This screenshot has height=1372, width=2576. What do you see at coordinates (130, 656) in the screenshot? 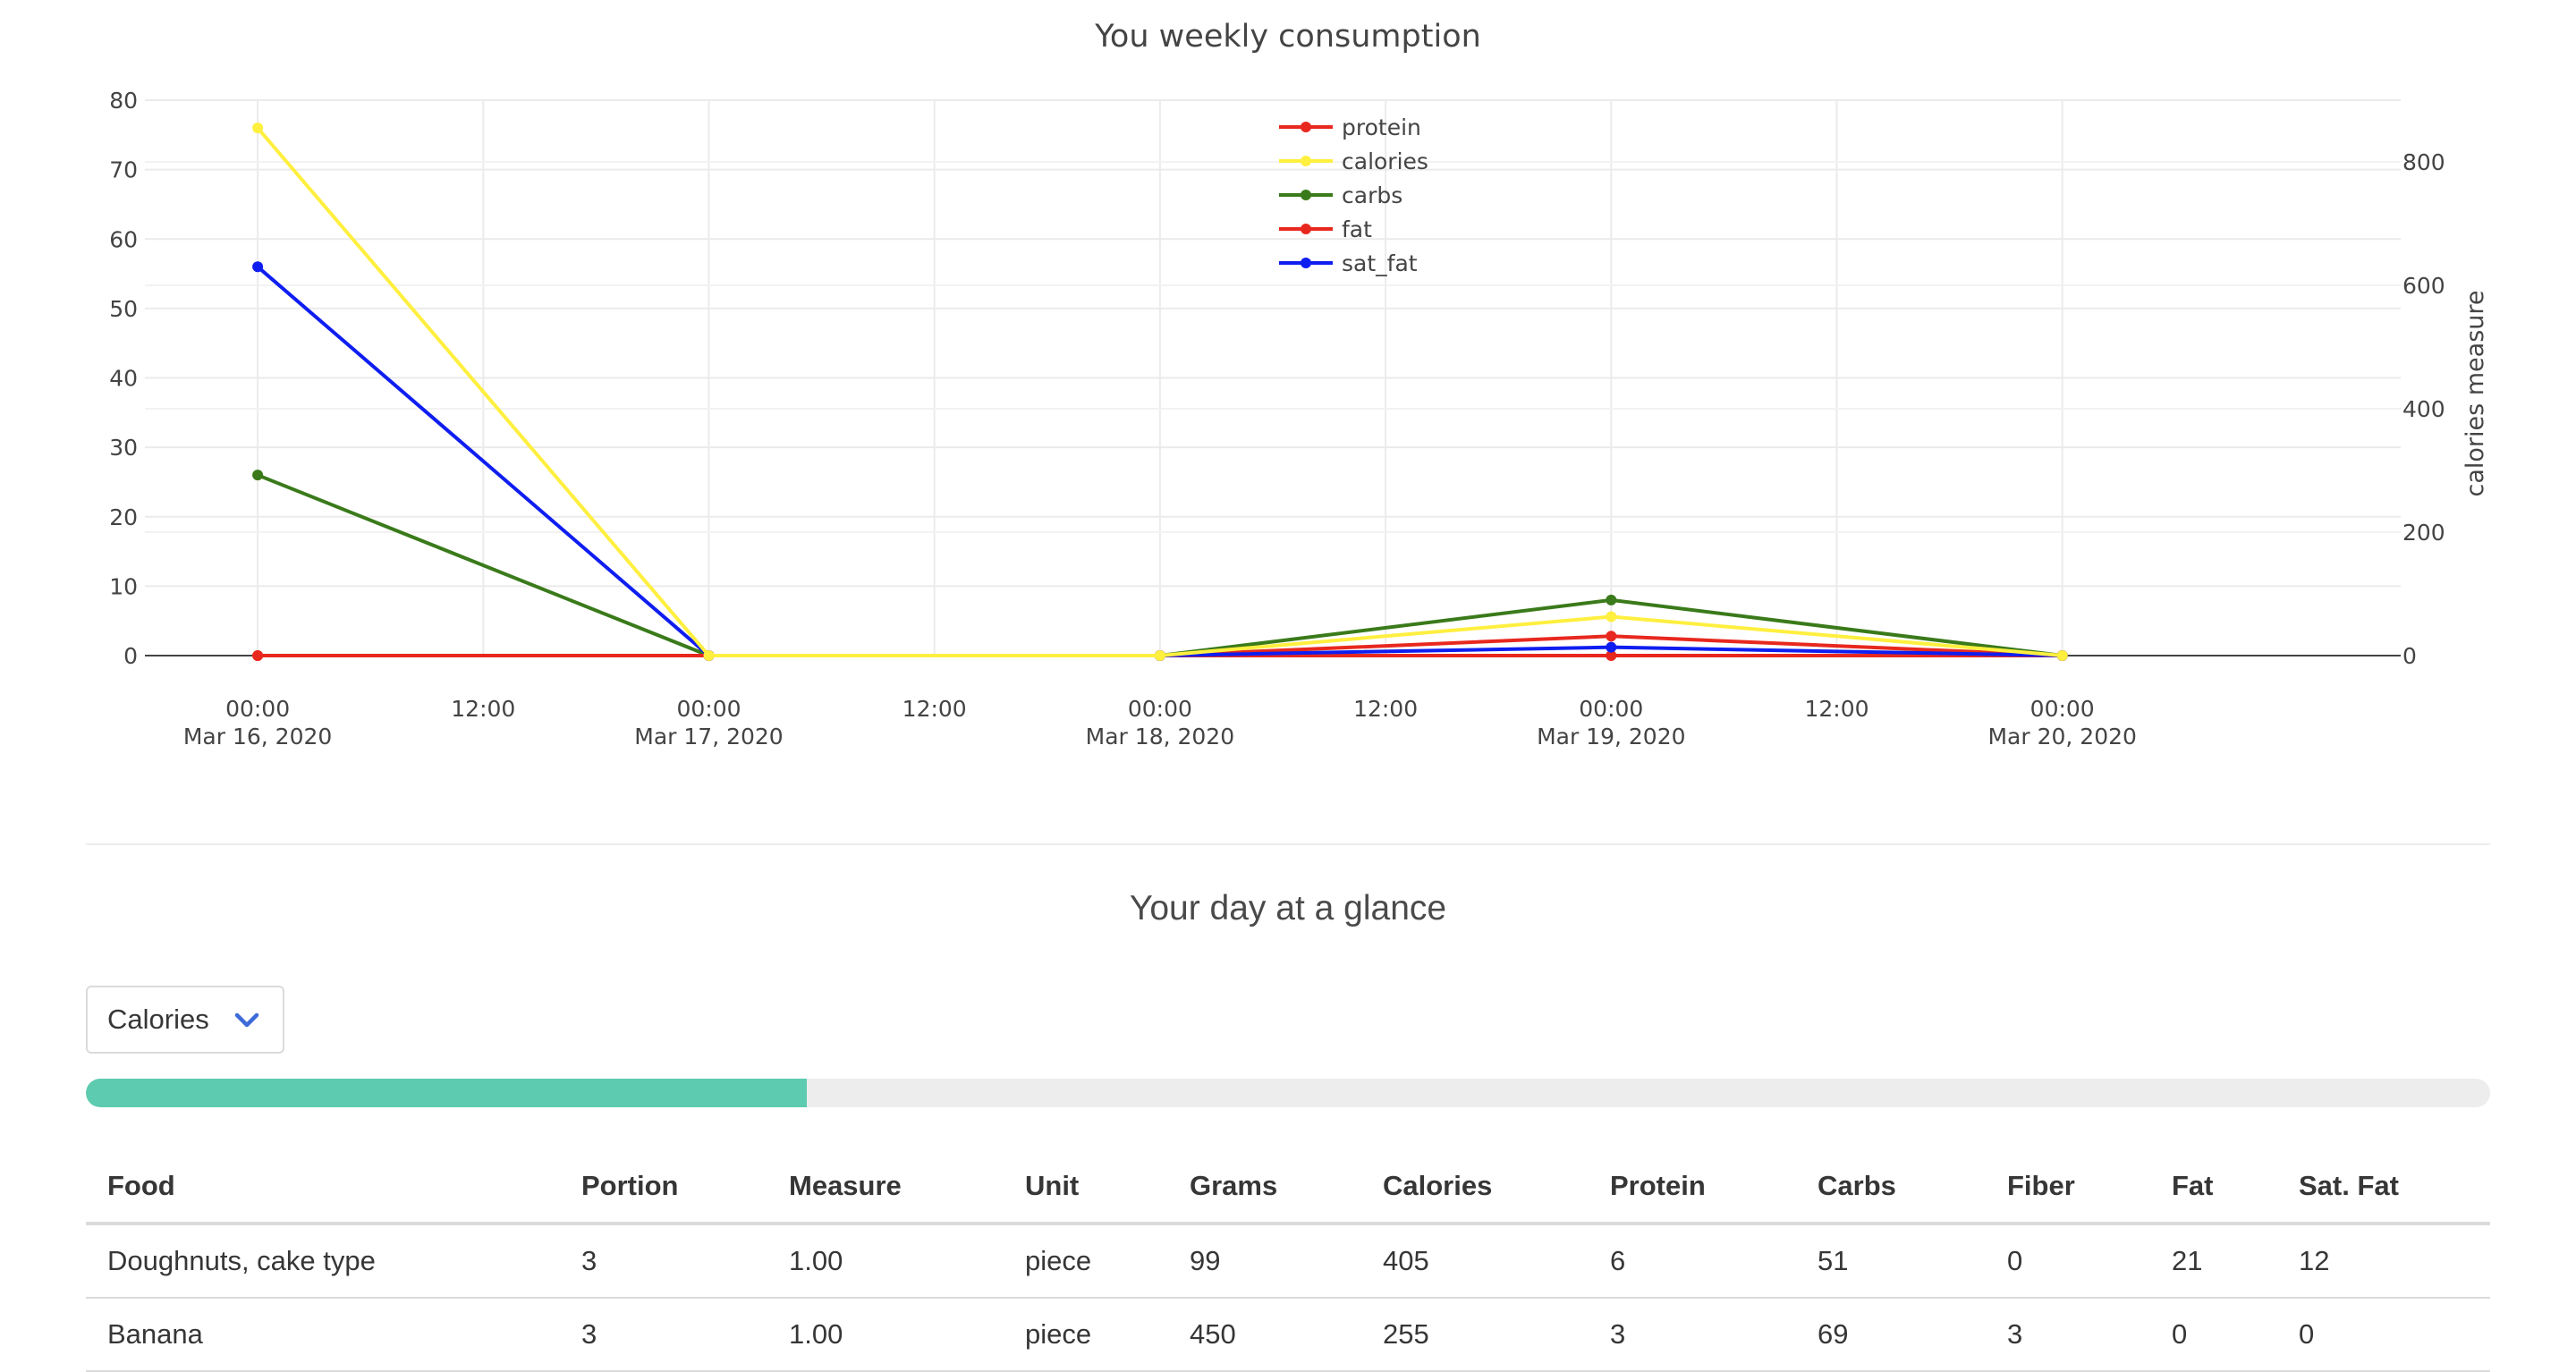
I see `y-tick-label: 0` at bounding box center [130, 656].